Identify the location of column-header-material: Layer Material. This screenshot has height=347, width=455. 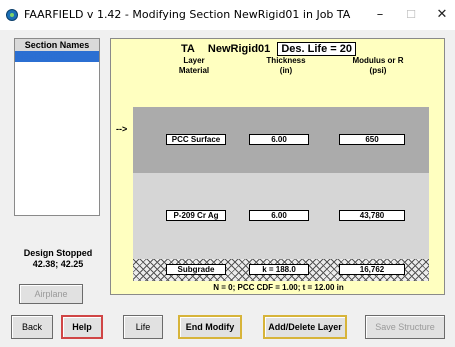
(194, 66).